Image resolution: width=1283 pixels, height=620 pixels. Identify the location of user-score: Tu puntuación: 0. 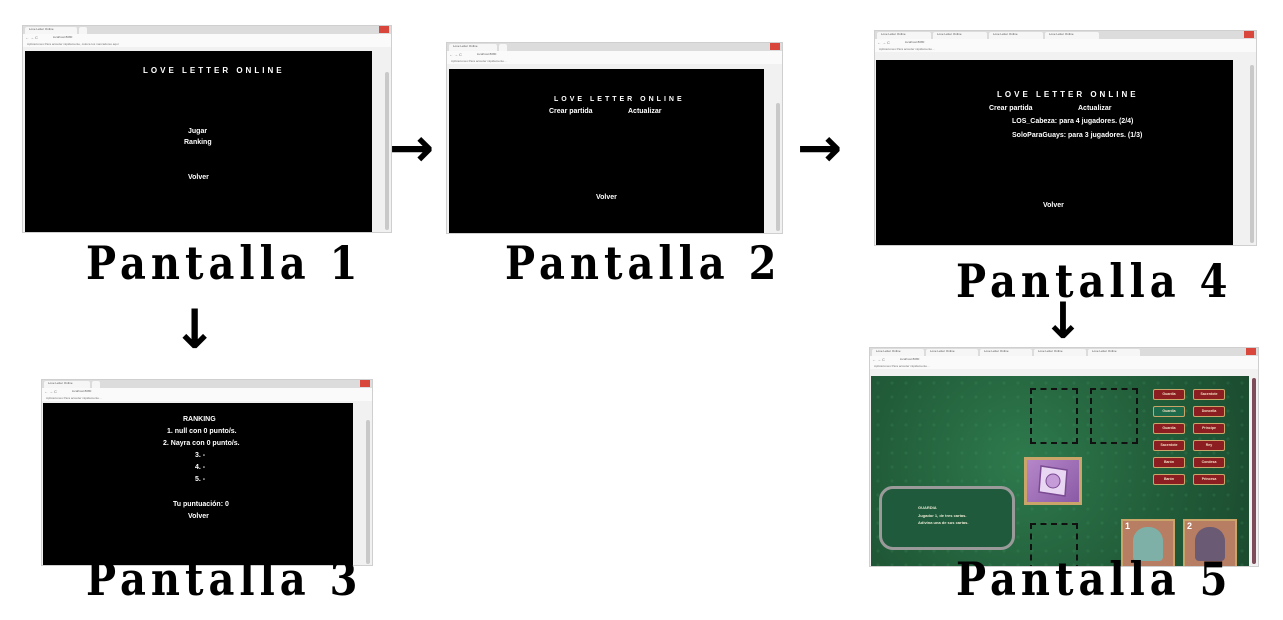
(201, 504).